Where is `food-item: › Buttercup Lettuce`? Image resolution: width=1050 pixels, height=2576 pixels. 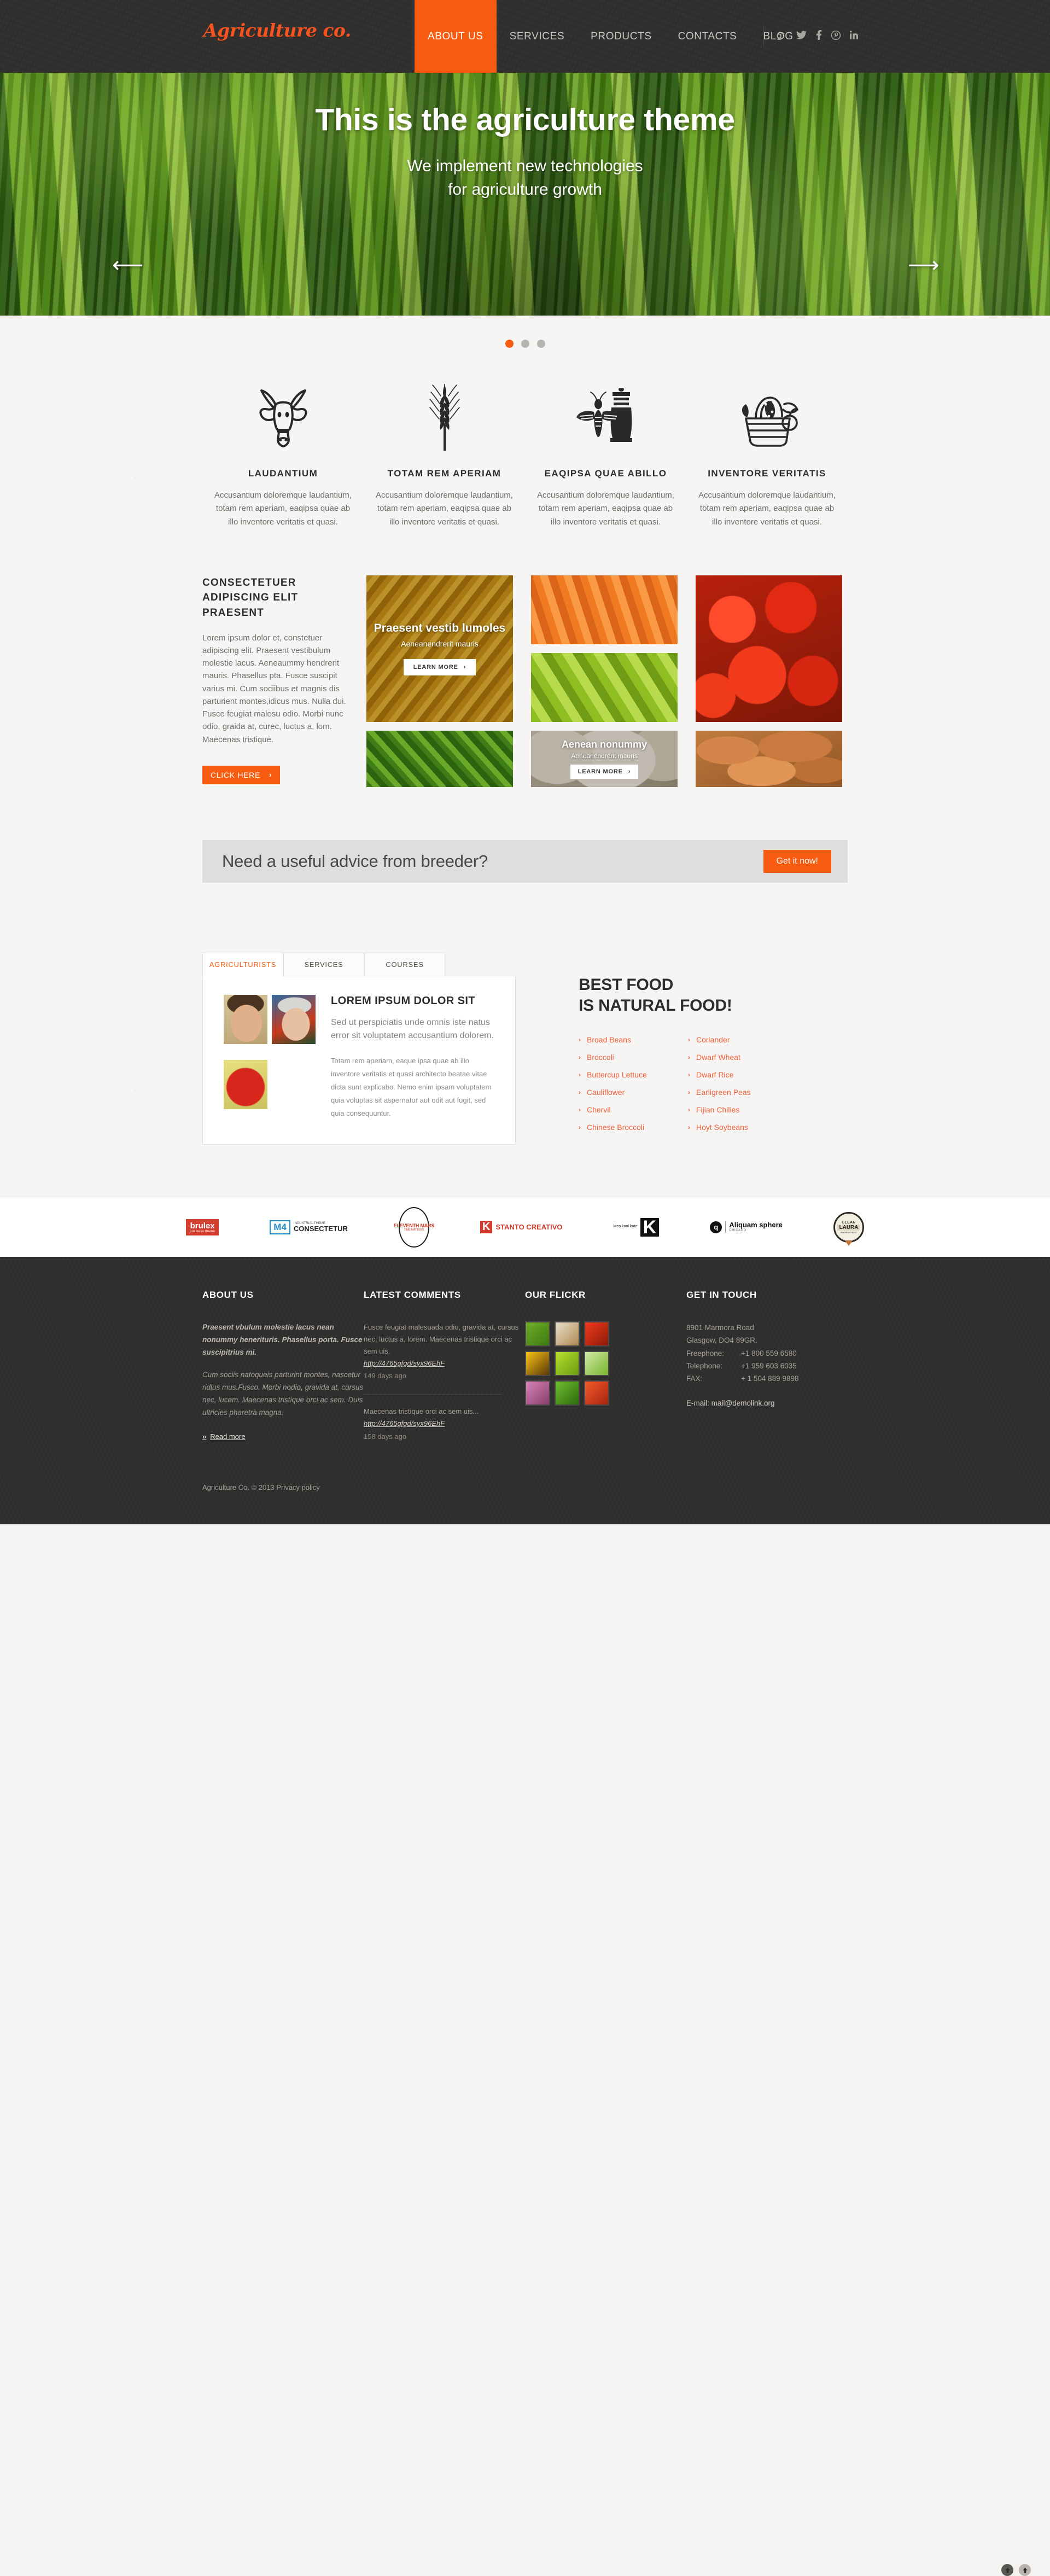 food-item: › Buttercup Lettuce is located at coordinates (633, 1074).